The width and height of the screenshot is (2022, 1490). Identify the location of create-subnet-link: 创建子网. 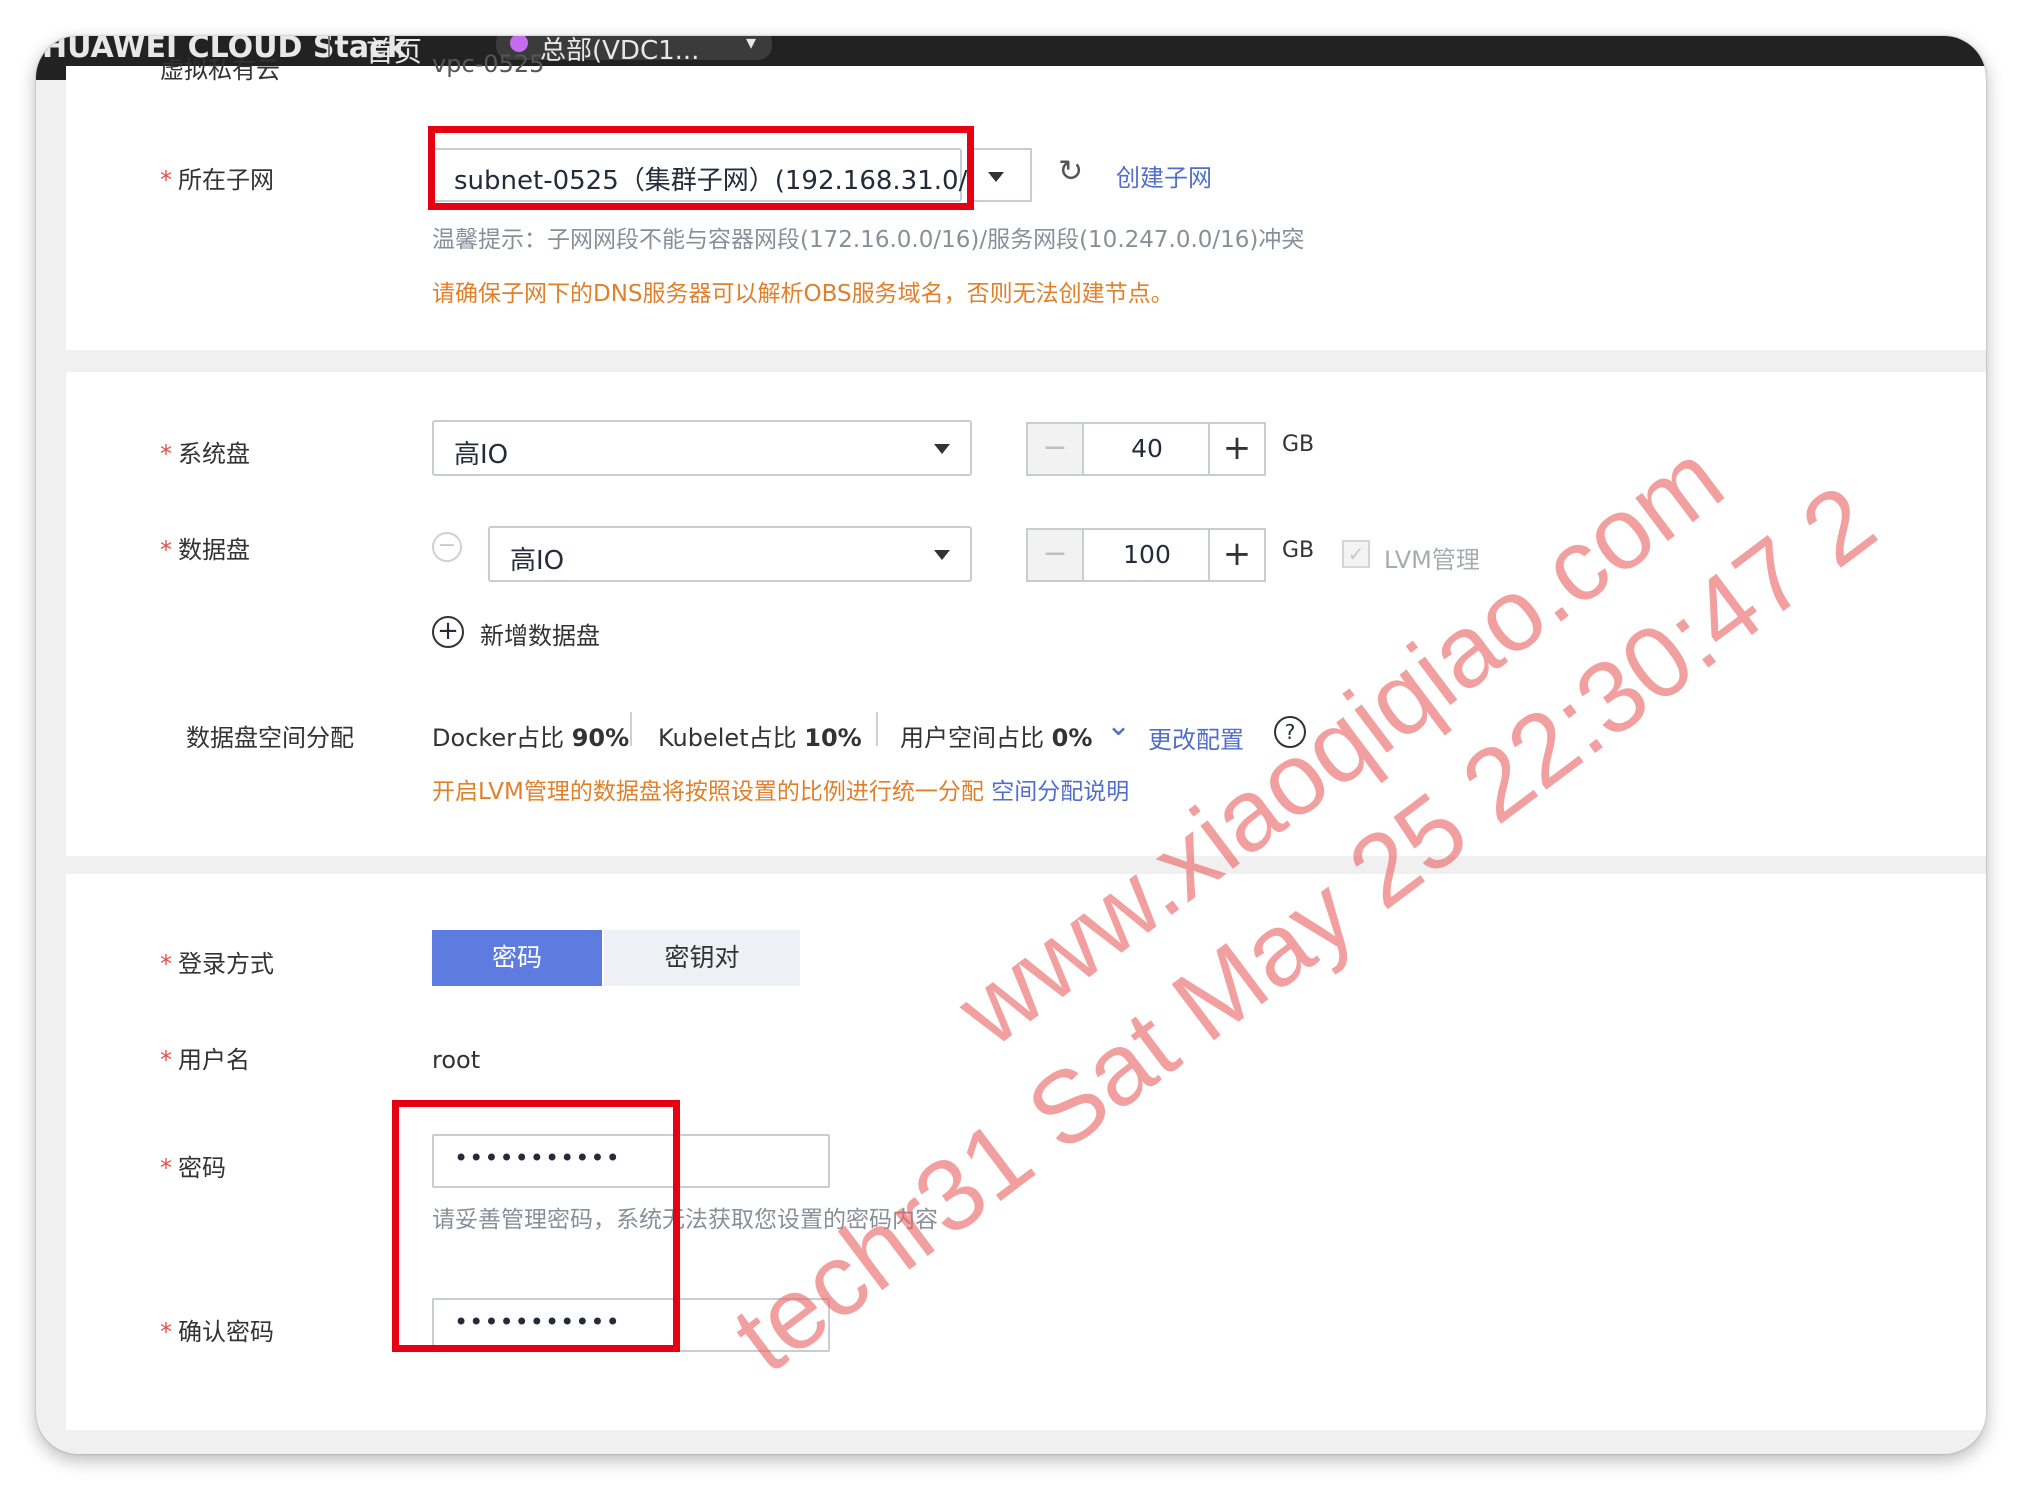
(1164, 175).